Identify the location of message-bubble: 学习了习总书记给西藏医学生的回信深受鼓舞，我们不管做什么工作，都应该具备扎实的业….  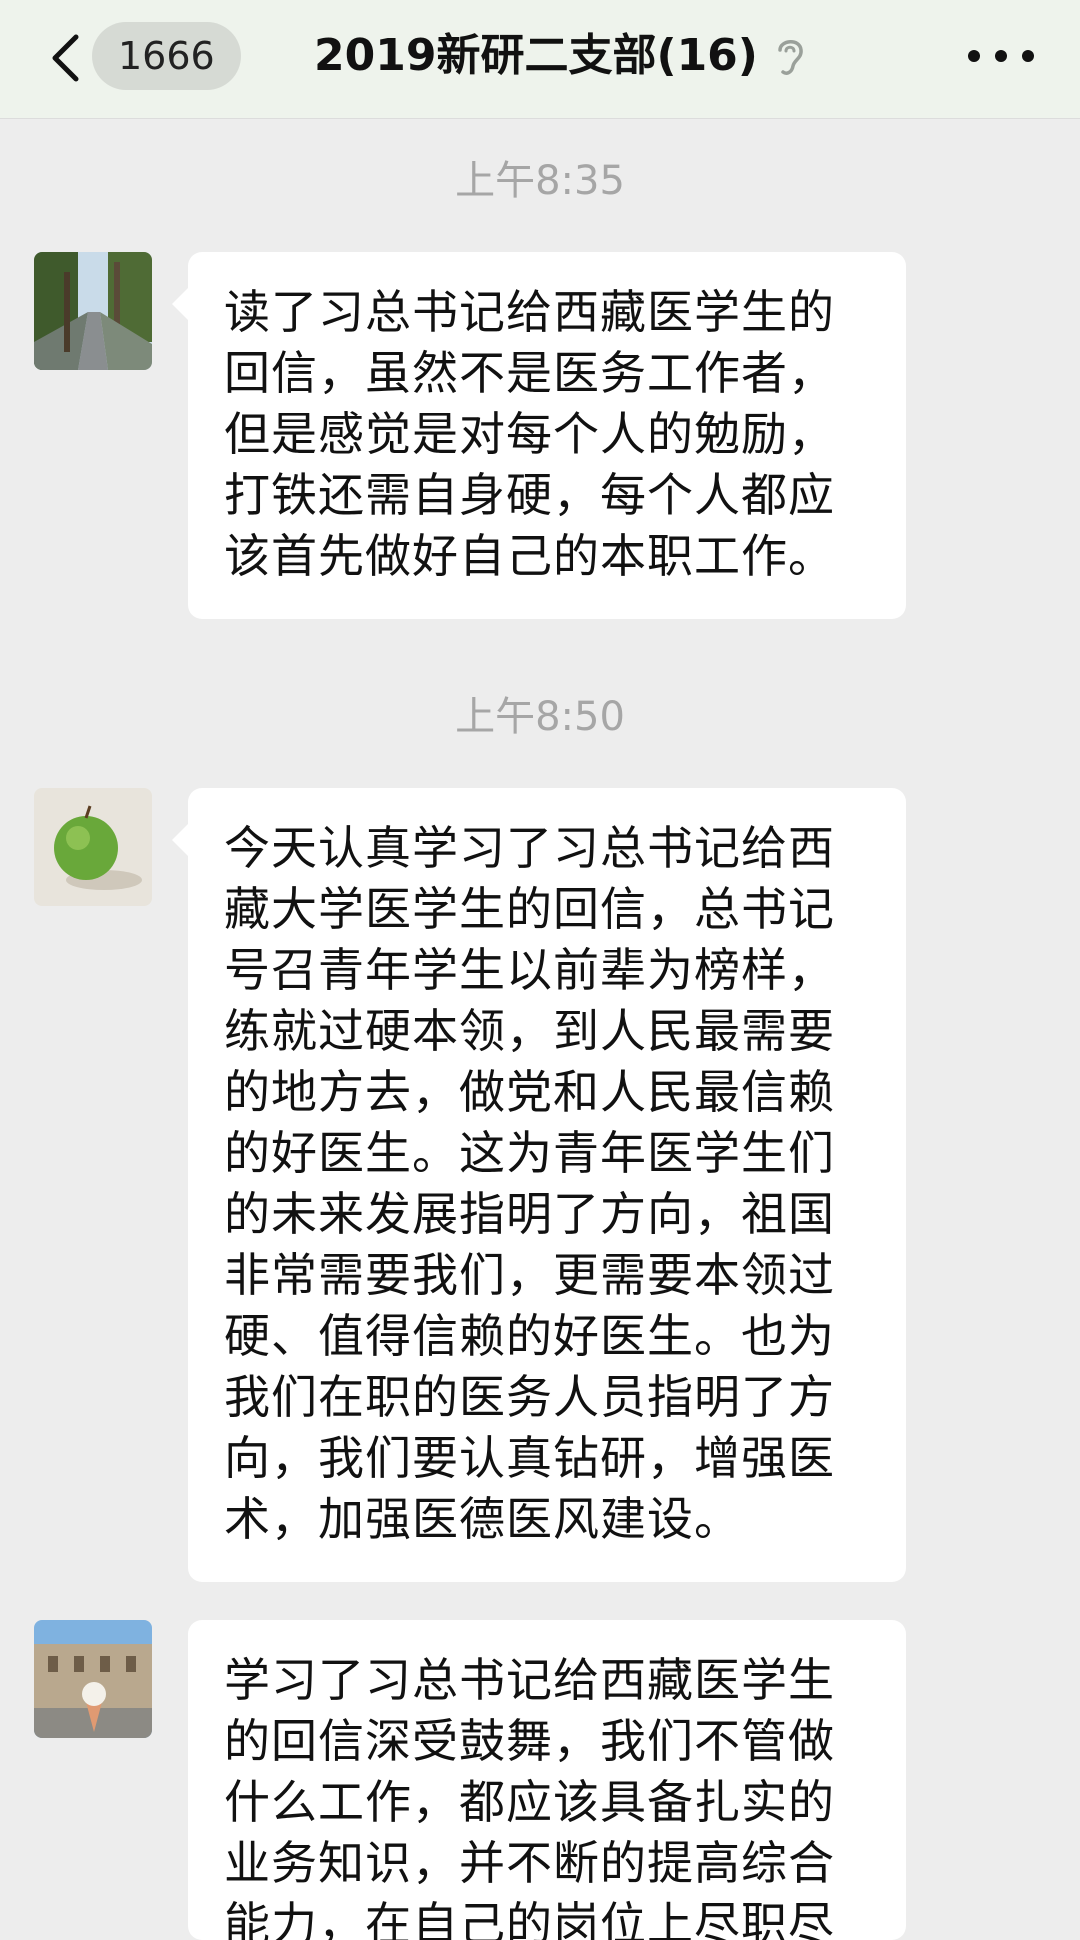
(547, 1780).